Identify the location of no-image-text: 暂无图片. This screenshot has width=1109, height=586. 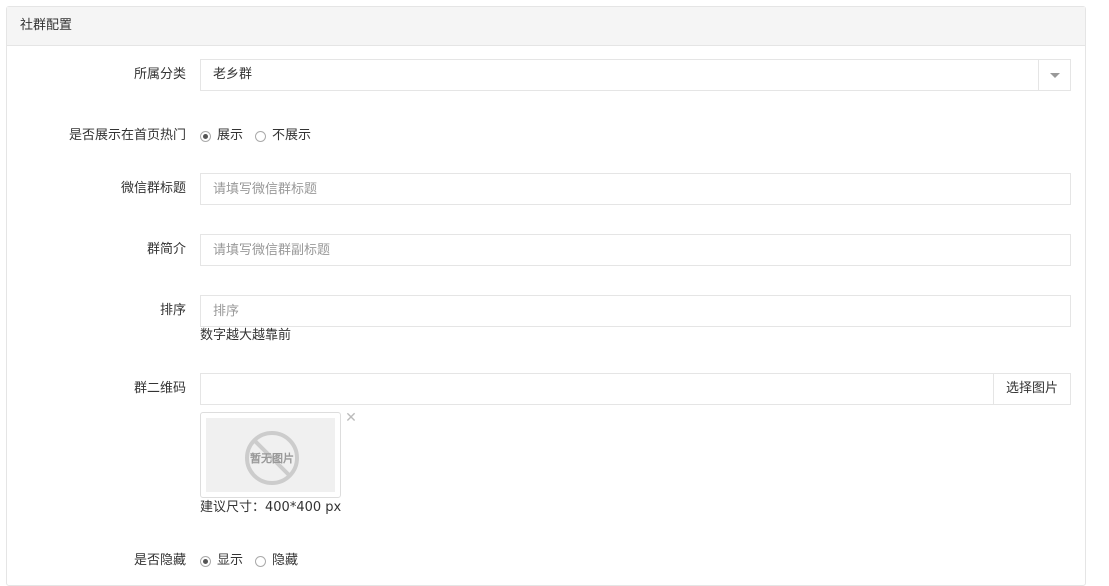
(272, 458).